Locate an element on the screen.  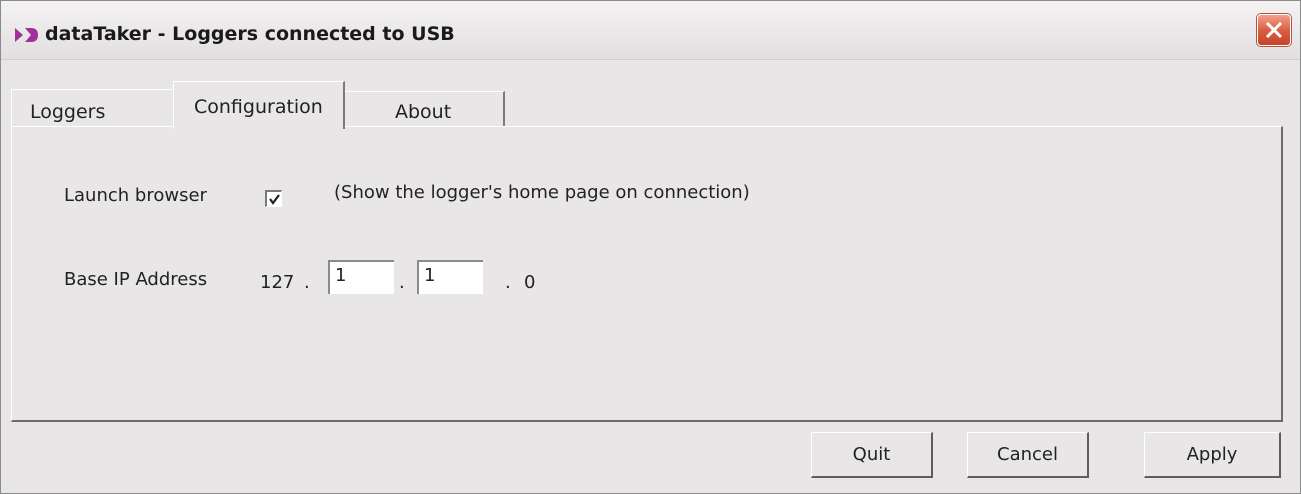
datataker-logo-icon is located at coordinates (27, 34).